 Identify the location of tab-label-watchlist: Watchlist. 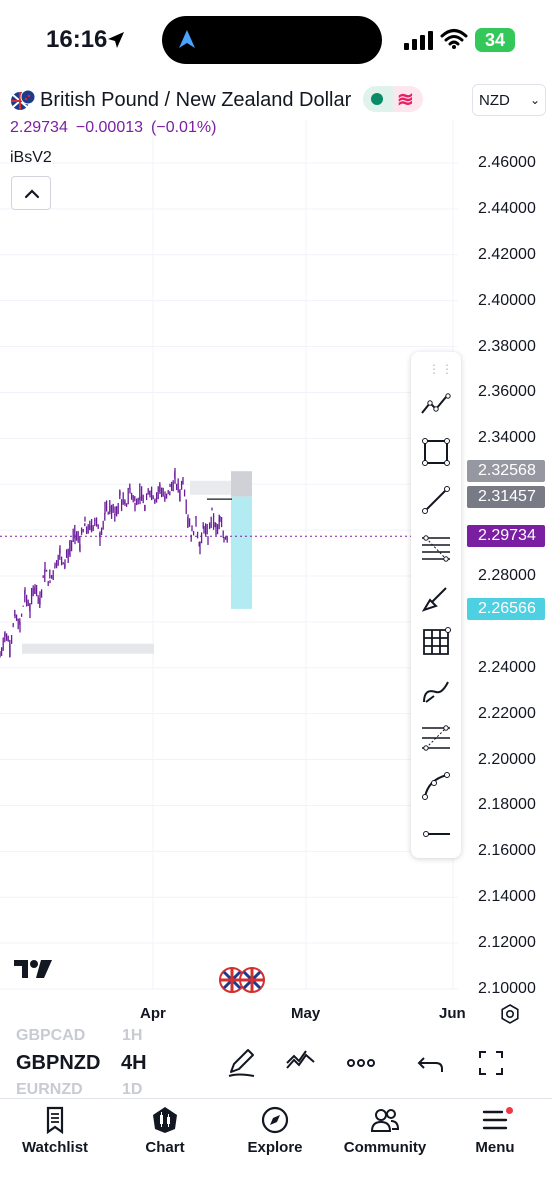
(55, 1147).